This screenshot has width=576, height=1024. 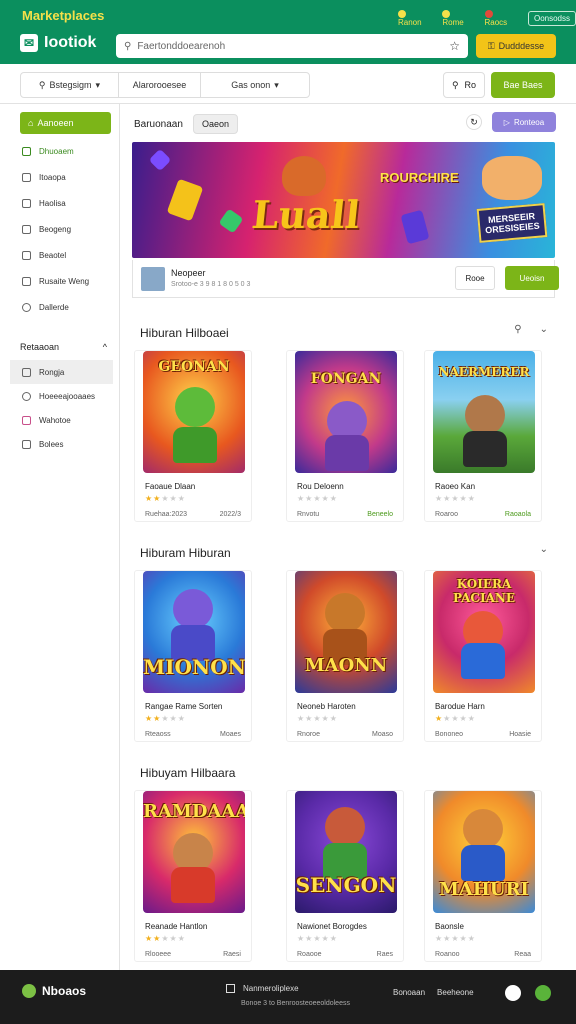 I want to click on game-name: Neoneb Haroten, so click(x=326, y=706).